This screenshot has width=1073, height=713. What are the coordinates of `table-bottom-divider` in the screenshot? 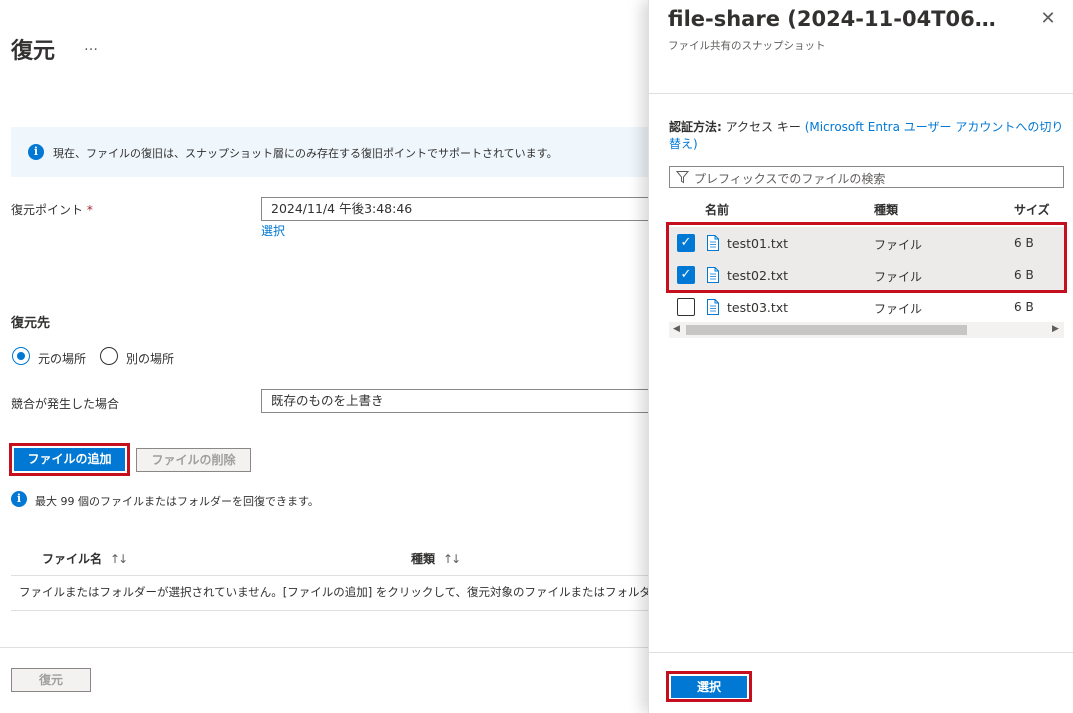 It's located at (329, 610).